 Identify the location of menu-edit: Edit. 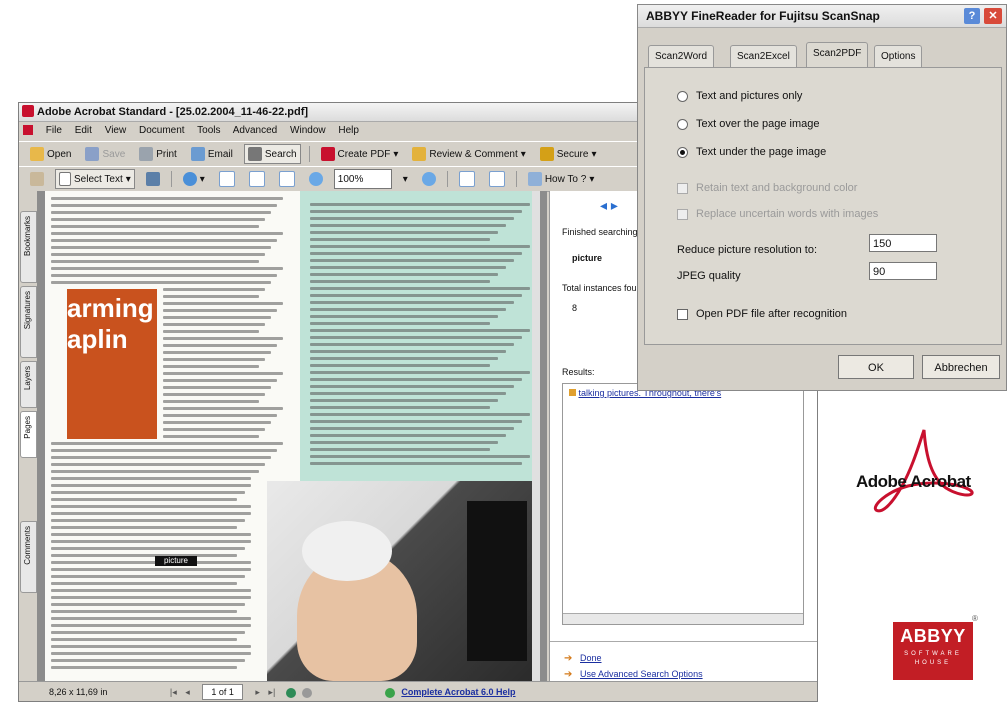
(83, 130).